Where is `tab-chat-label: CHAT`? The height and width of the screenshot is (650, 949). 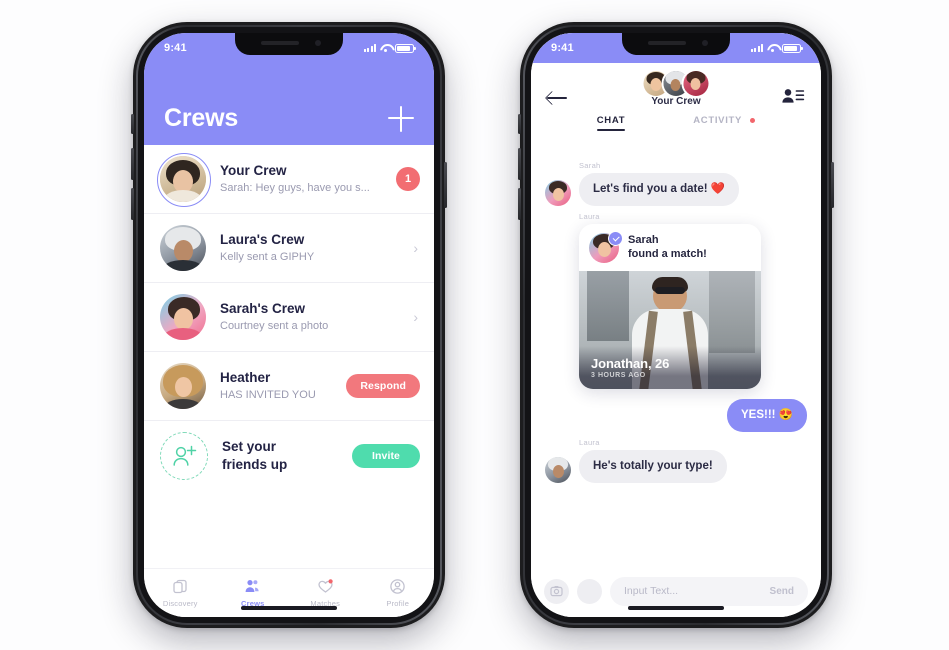 tab-chat-label: CHAT is located at coordinates (611, 120).